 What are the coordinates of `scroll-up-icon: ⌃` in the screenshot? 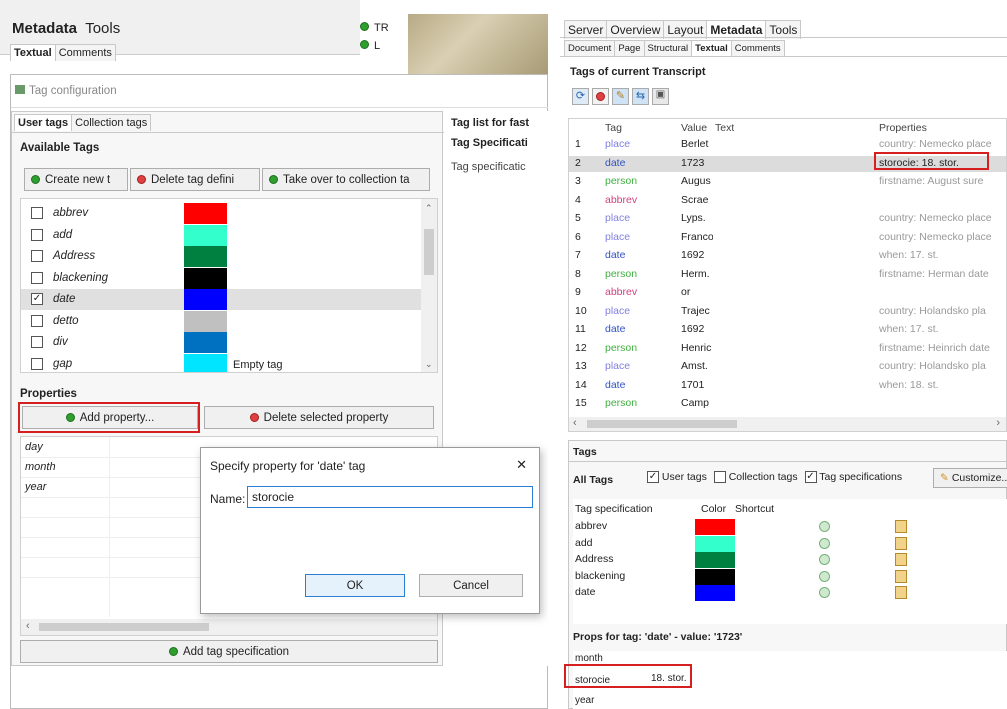 It's located at (429, 208).